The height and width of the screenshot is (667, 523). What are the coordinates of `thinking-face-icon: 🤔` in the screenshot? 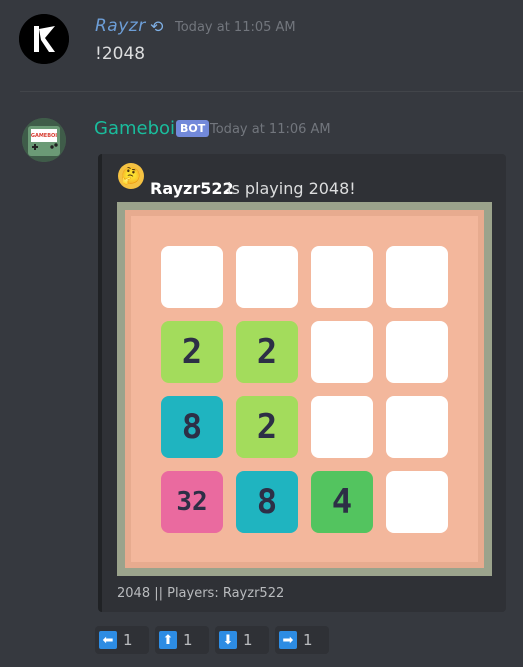 It's located at (131, 176).